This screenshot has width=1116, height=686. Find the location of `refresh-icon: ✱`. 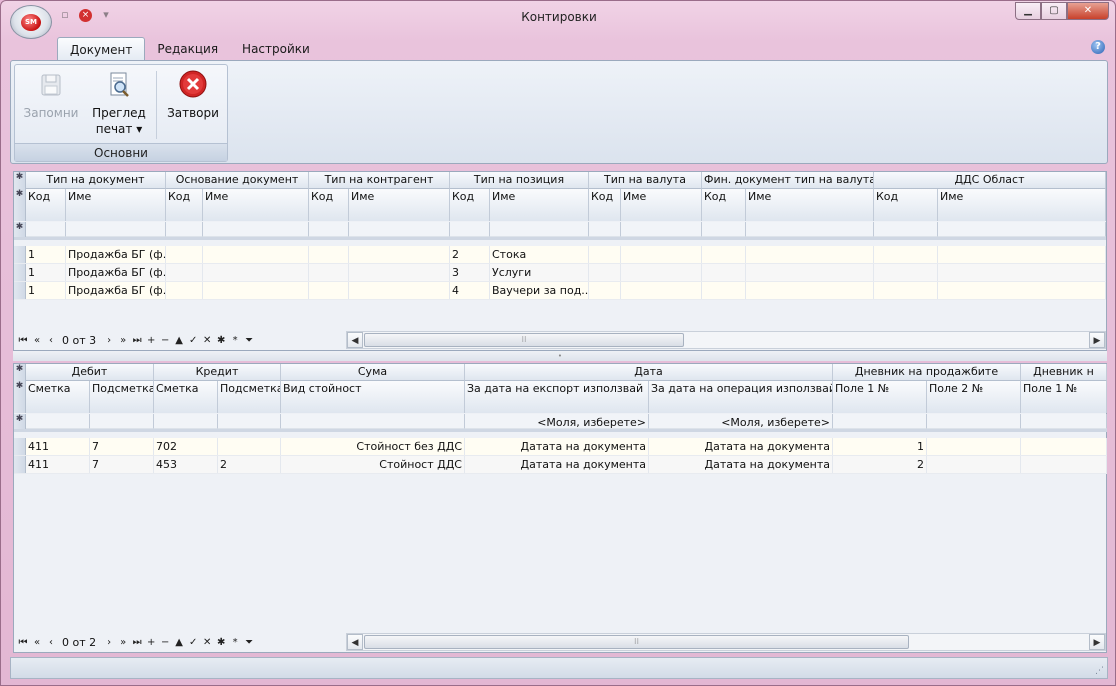

refresh-icon: ✱ is located at coordinates (221, 642).